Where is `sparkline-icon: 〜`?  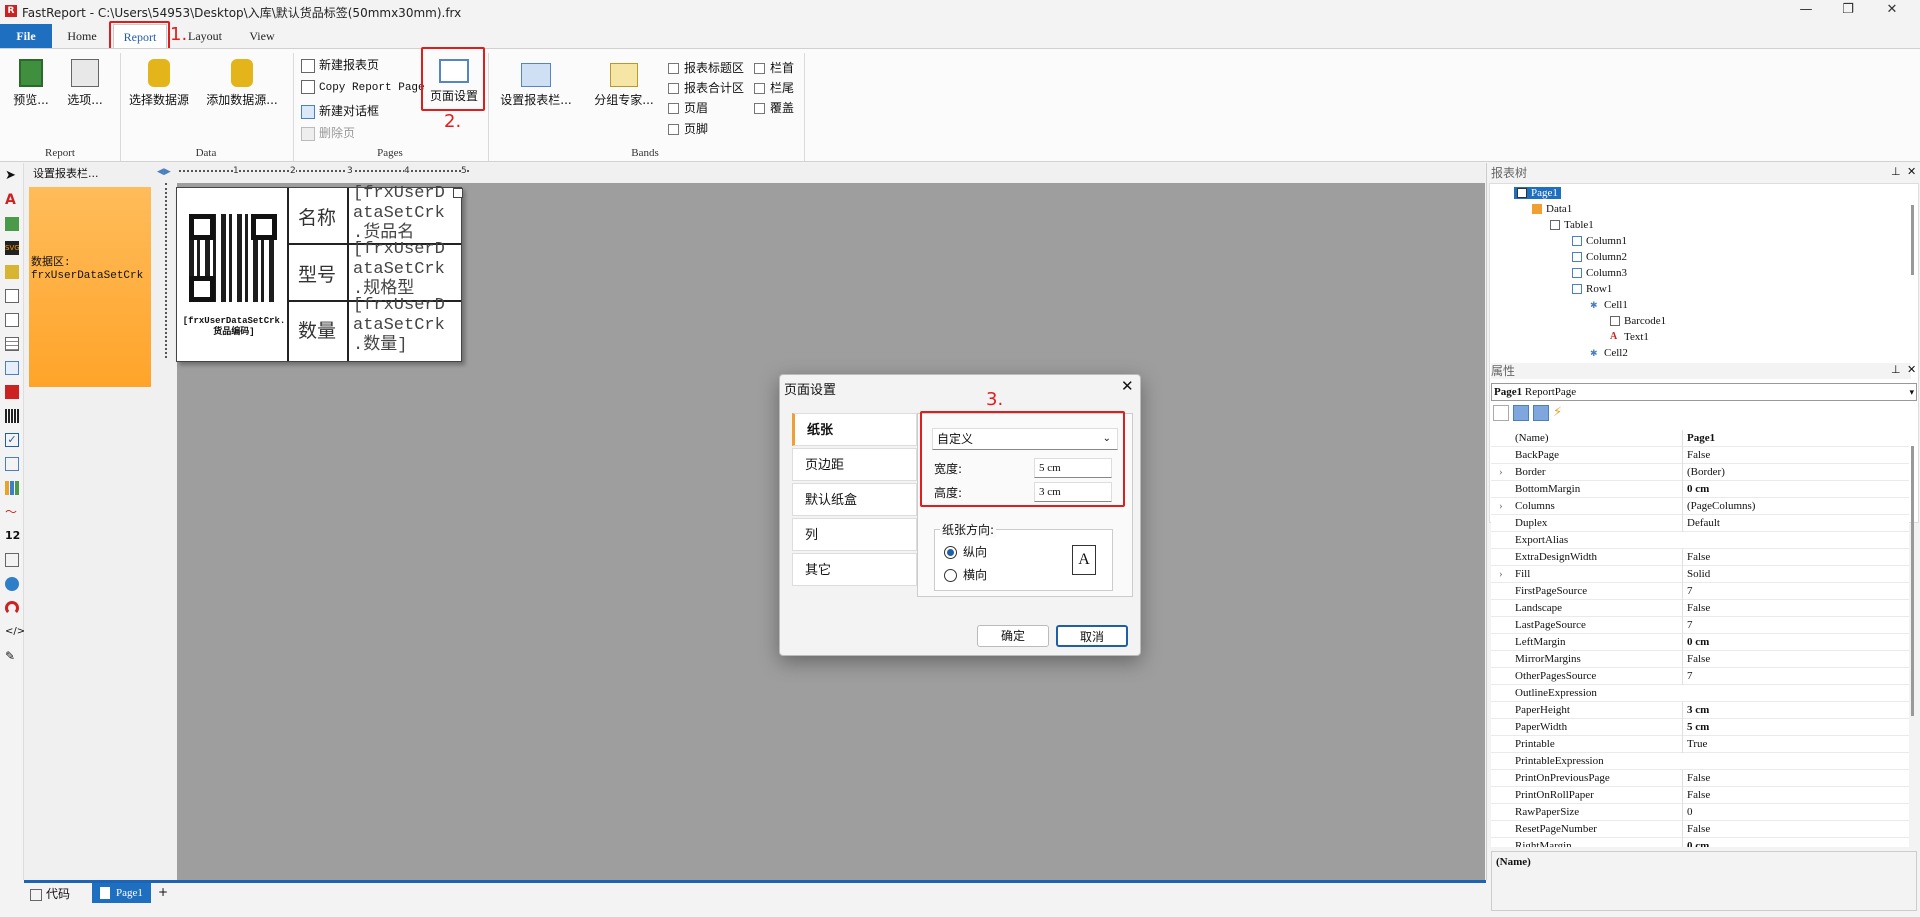 sparkline-icon: 〜 is located at coordinates (12, 512).